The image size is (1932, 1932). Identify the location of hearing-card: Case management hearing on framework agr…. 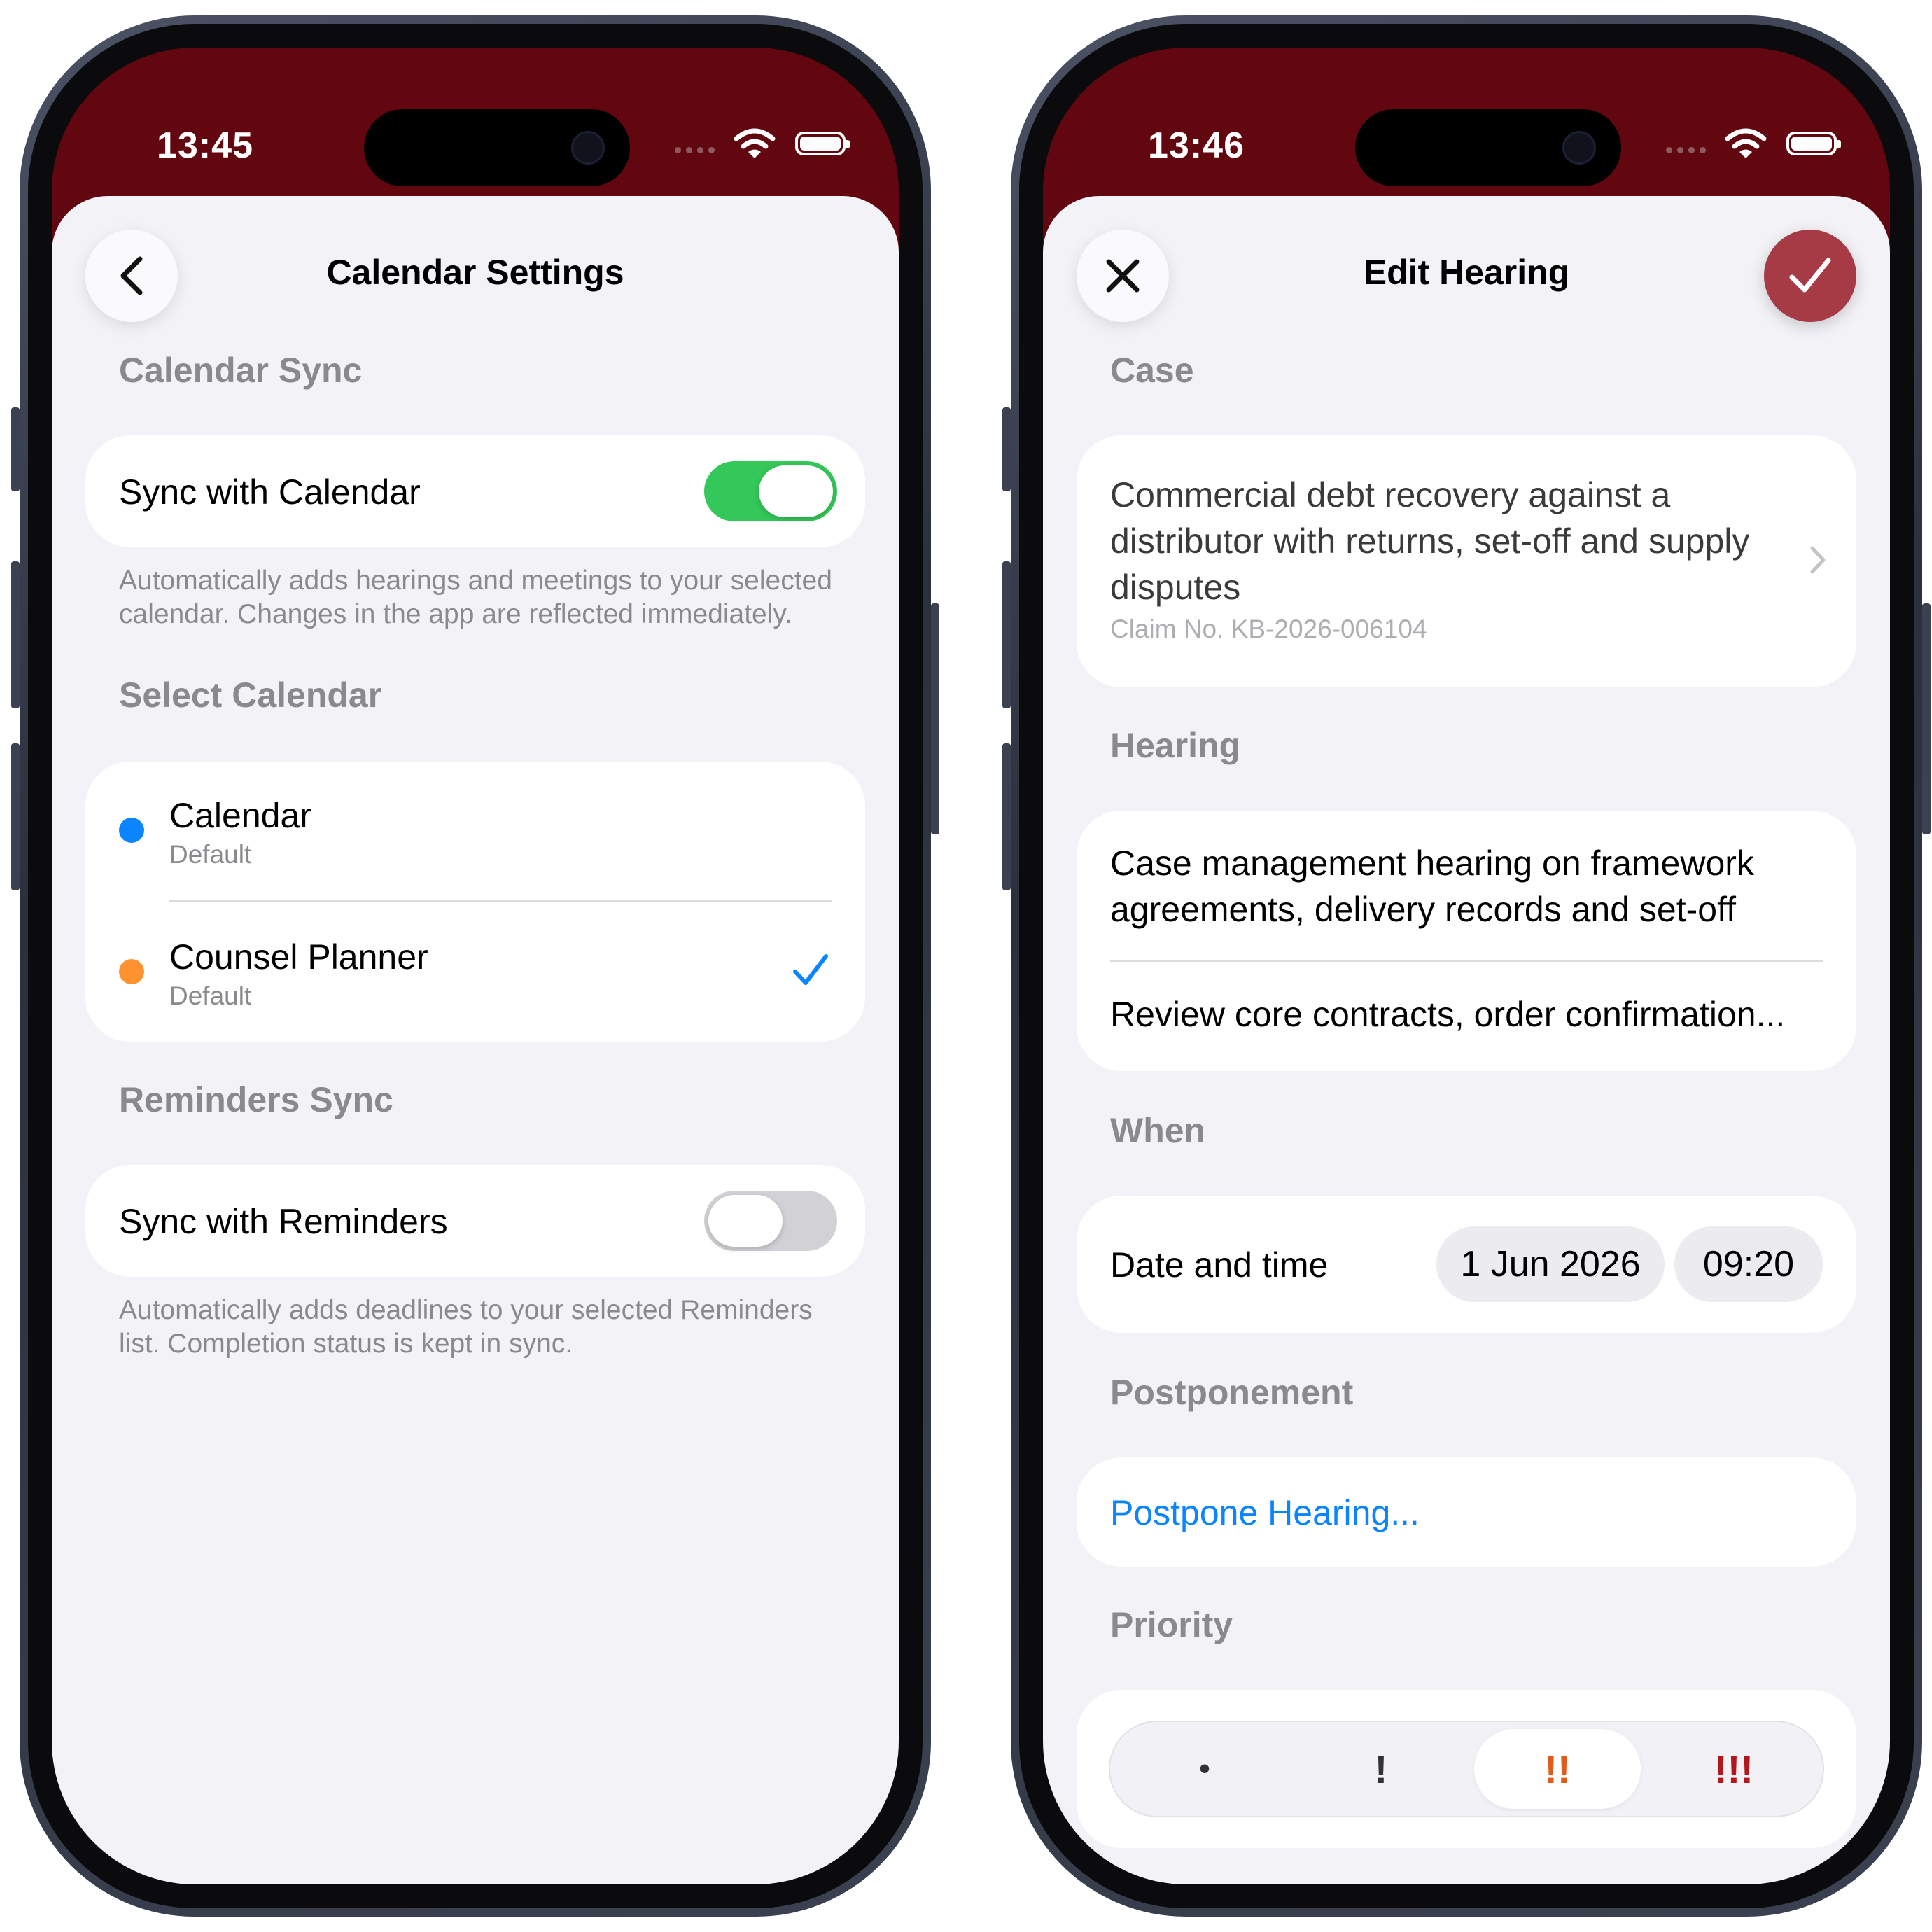
(1466, 941).